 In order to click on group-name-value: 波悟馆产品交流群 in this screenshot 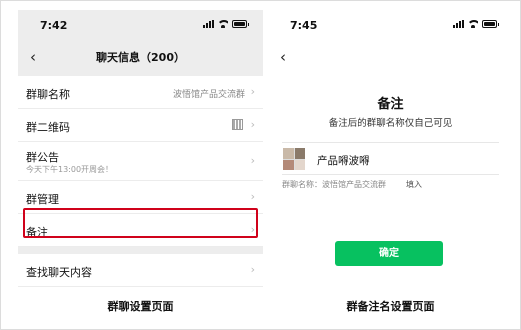, I will do `click(208, 95)`.